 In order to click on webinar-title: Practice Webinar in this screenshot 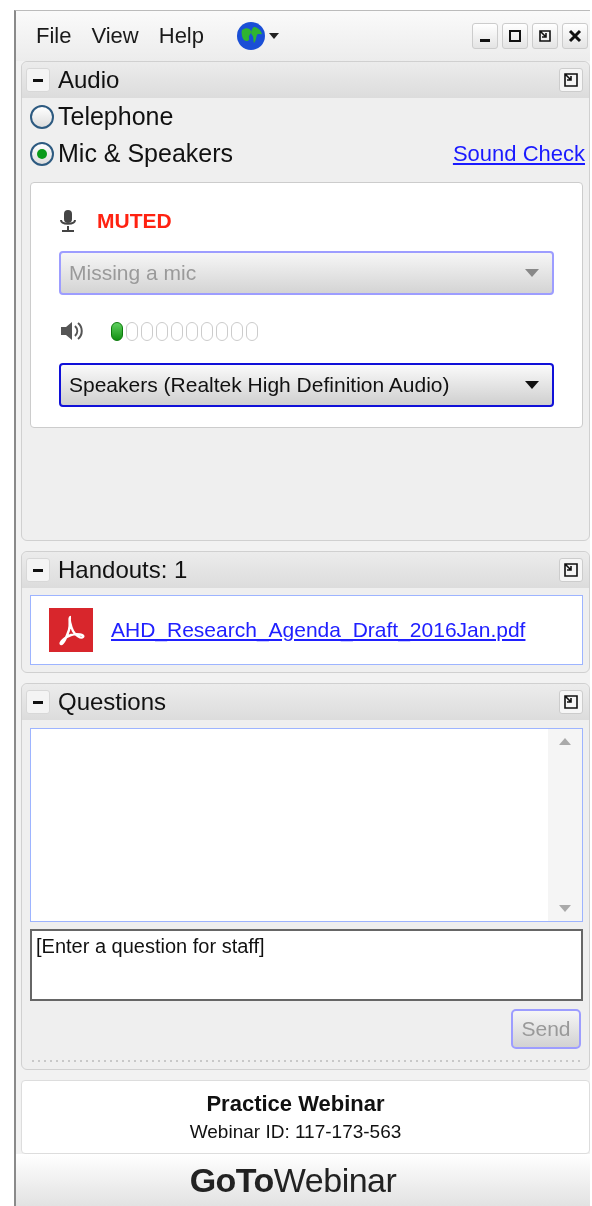, I will do `click(295, 1104)`.